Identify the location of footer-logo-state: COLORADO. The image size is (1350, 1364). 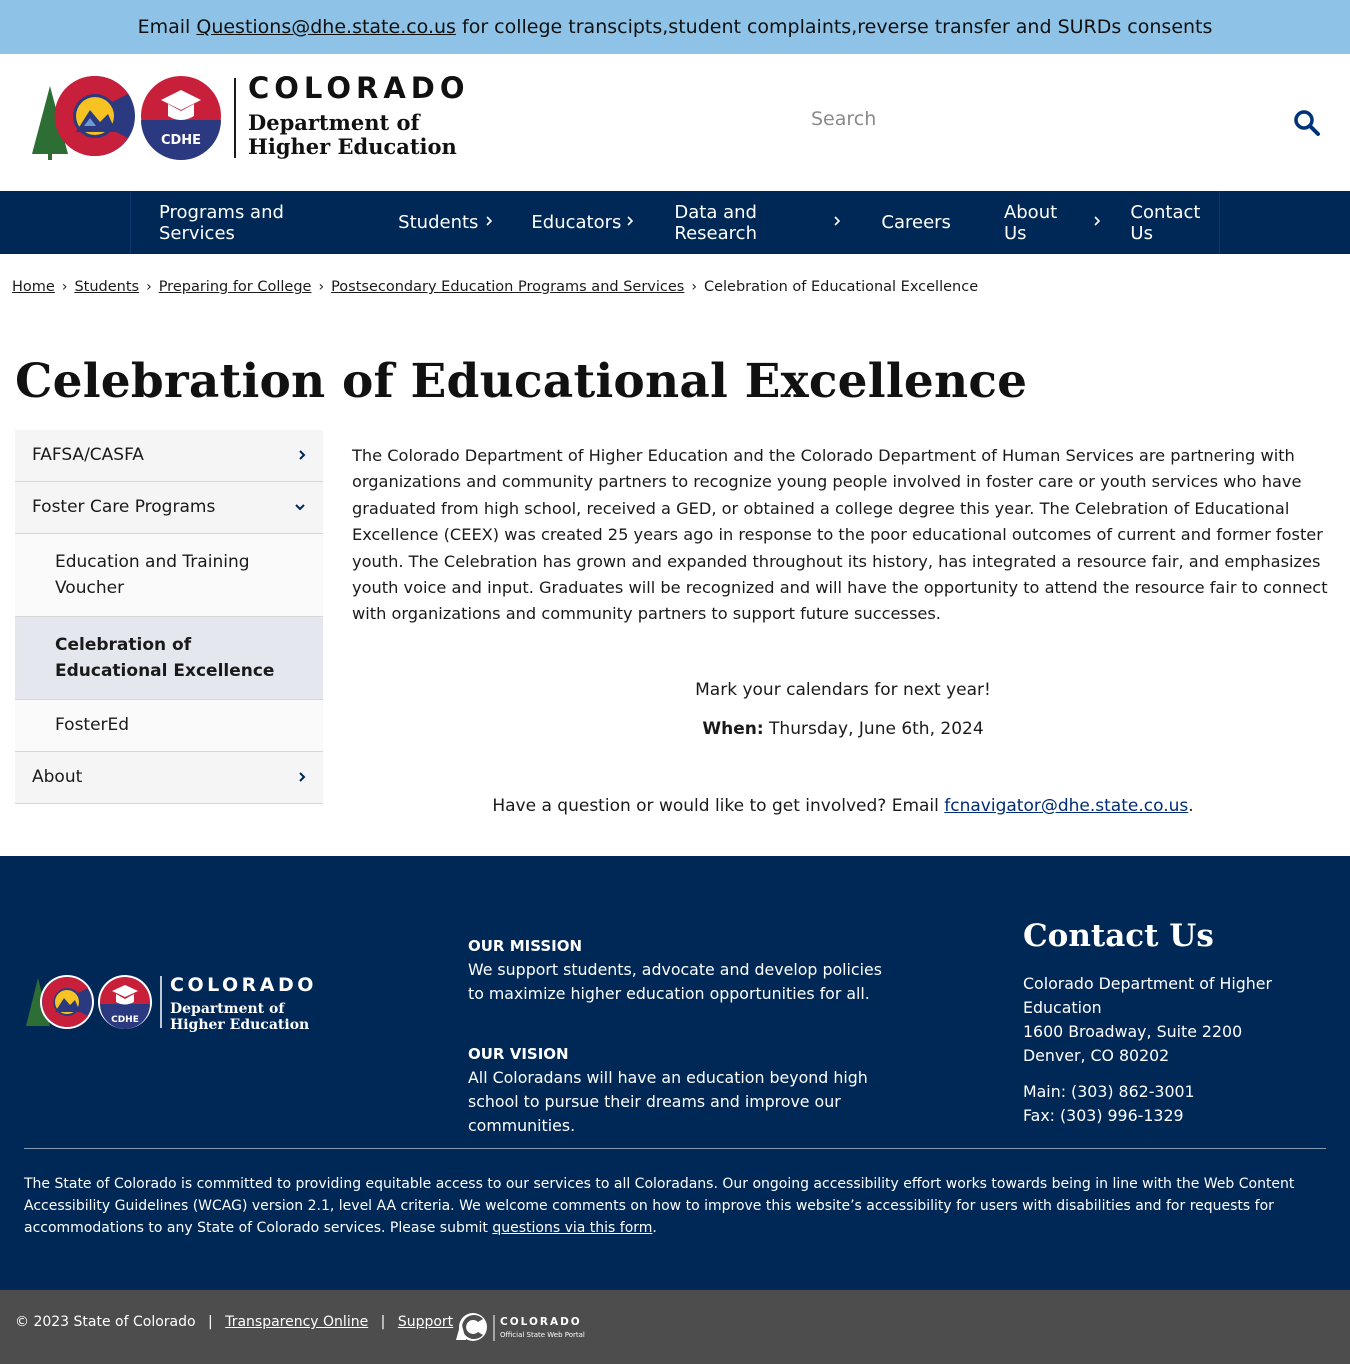
(243, 985).